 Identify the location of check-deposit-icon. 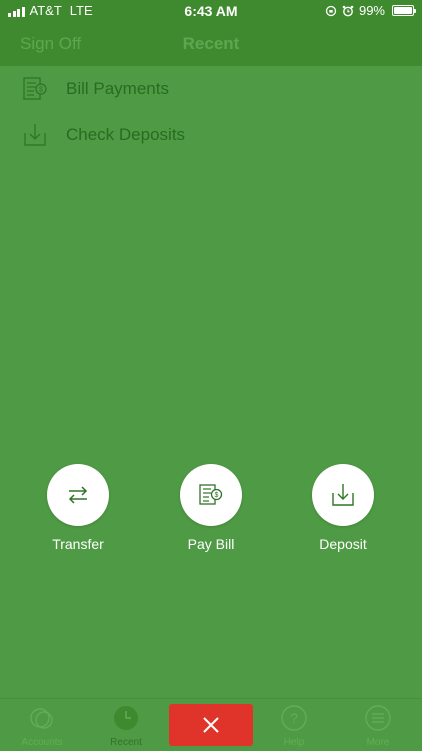
(35, 135).